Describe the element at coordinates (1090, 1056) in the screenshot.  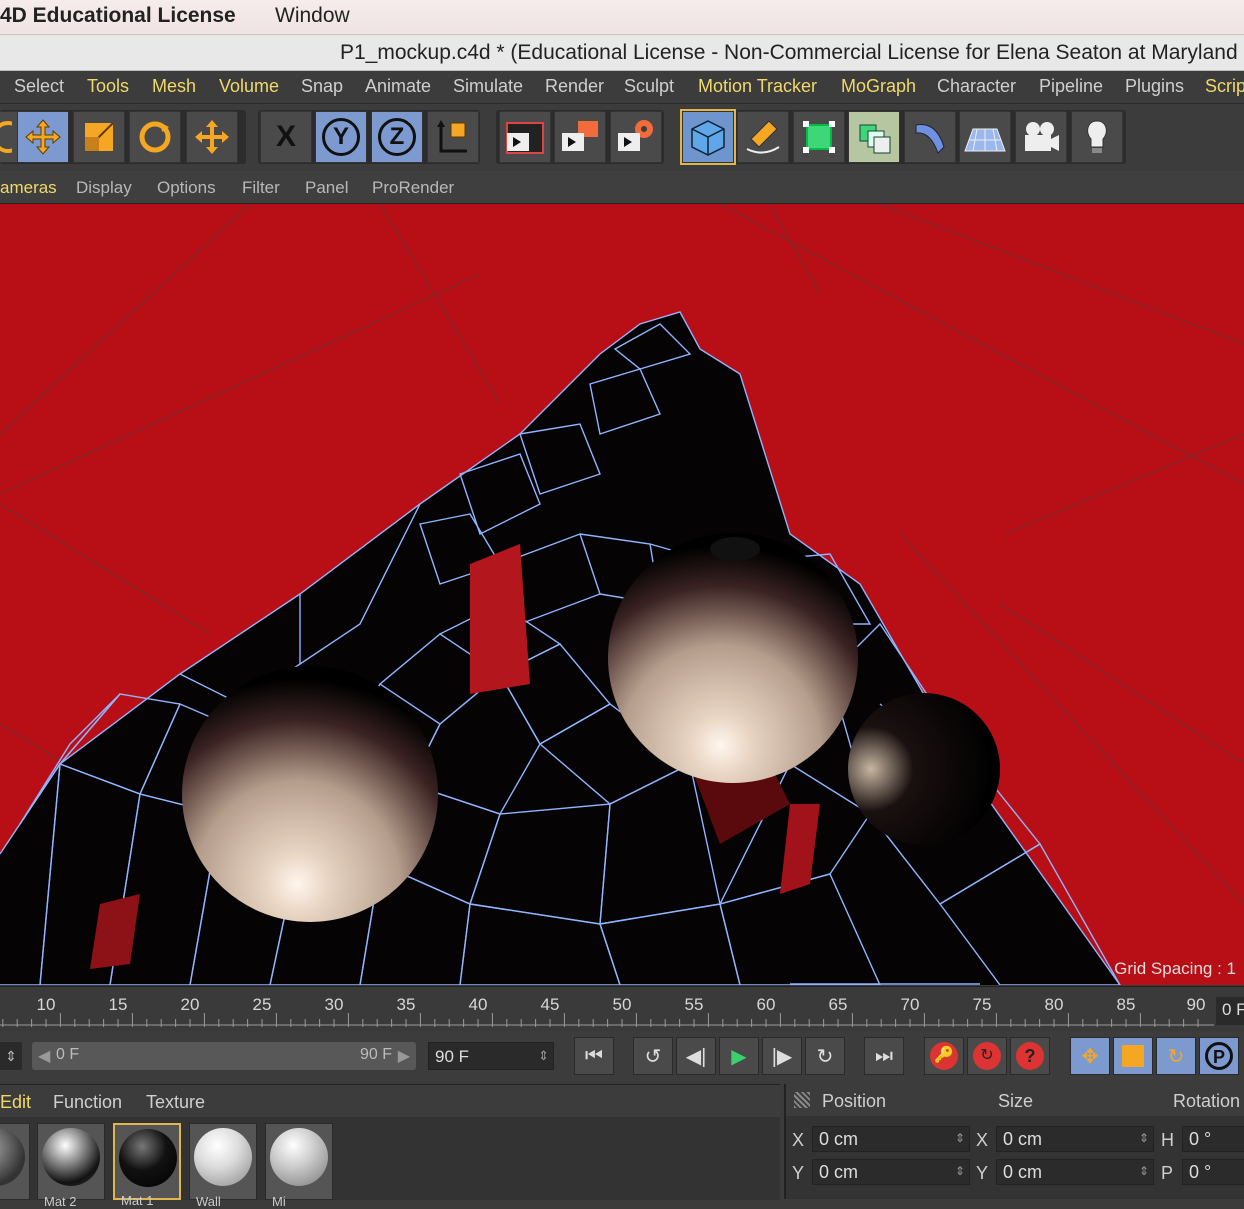
I see `key-position-button: ✥` at that location.